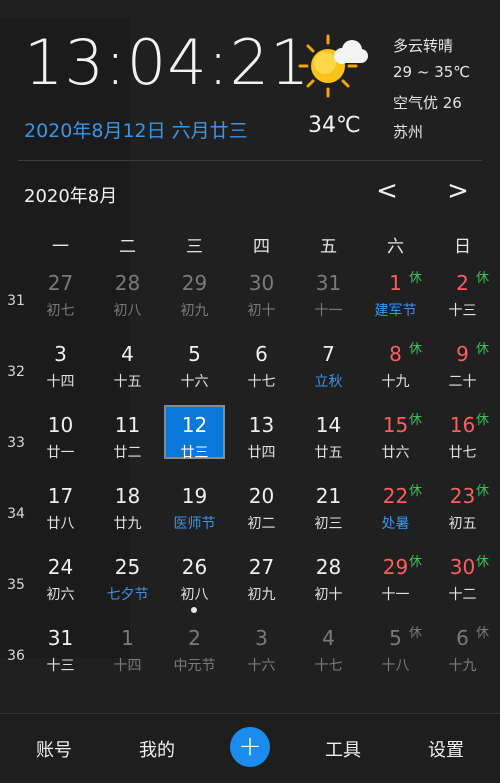 The width and height of the screenshot is (500, 783). Describe the element at coordinates (261, 586) in the screenshot. I see `day-cell: 27 初九` at that location.